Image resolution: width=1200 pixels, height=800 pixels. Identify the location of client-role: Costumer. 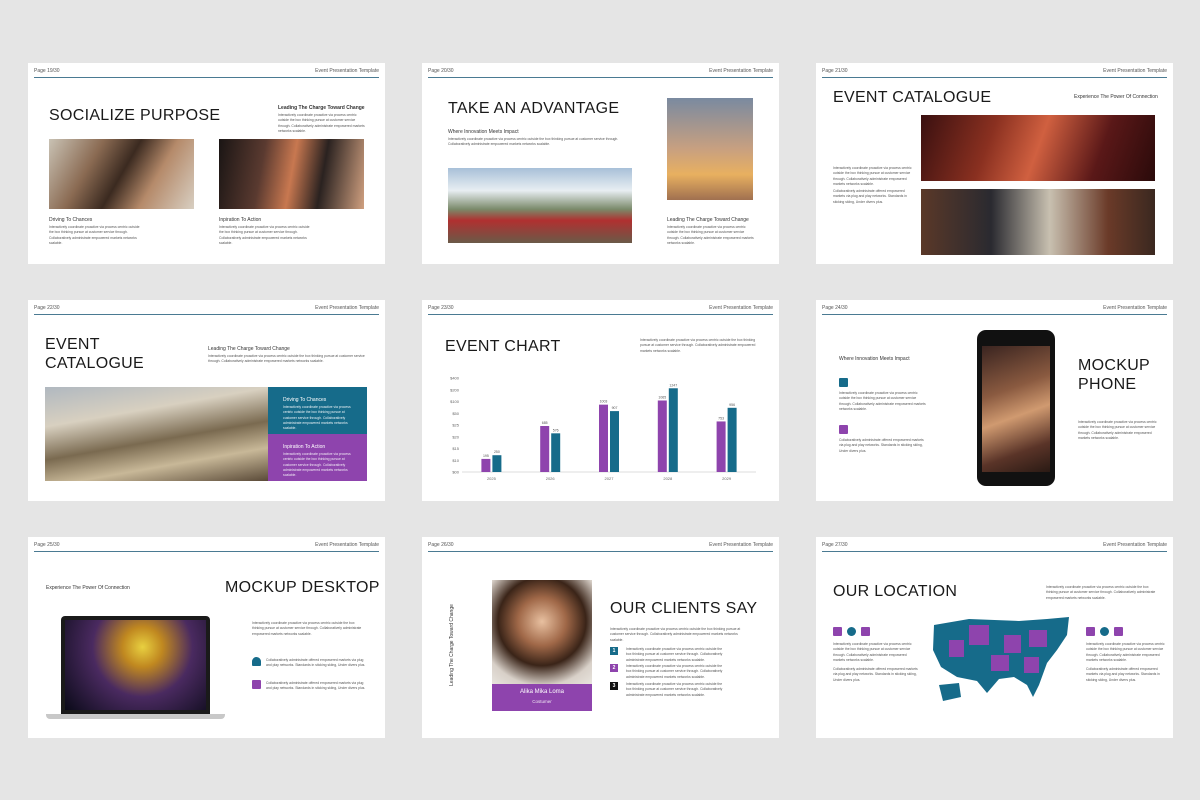
(542, 701).